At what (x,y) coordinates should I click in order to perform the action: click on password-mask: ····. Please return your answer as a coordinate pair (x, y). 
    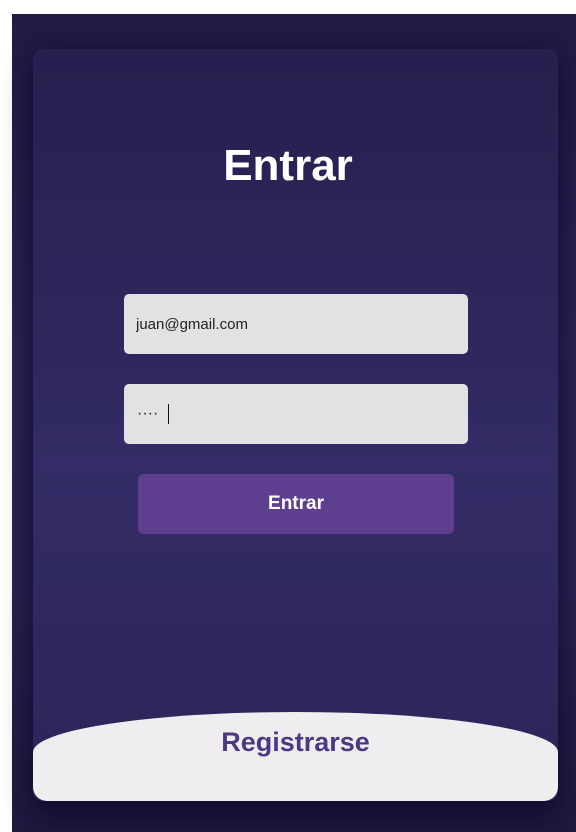
    Looking at the image, I should click on (148, 413).